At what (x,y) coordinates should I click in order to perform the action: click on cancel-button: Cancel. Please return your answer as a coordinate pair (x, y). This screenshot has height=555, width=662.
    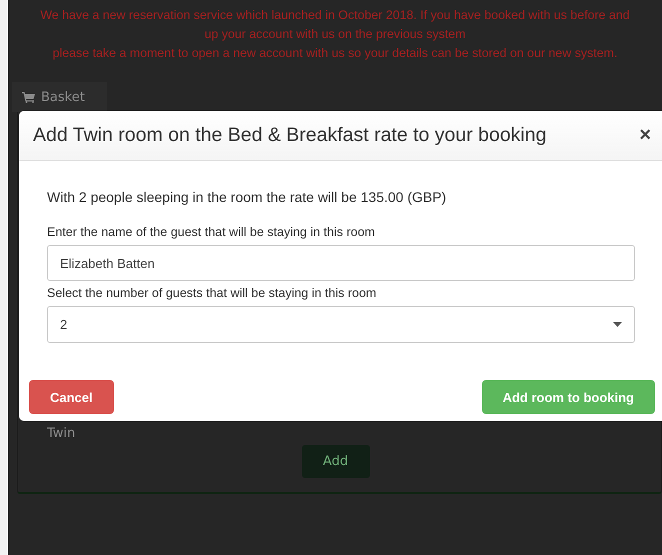
    Looking at the image, I should click on (71, 397).